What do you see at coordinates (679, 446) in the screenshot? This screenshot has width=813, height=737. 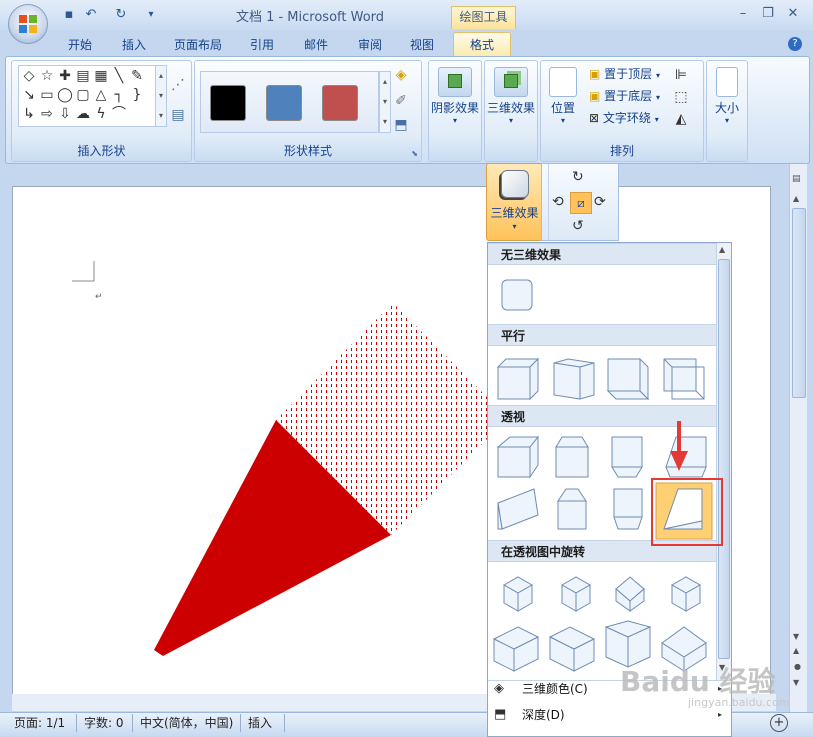 I see `annotation-arrow-icon` at bounding box center [679, 446].